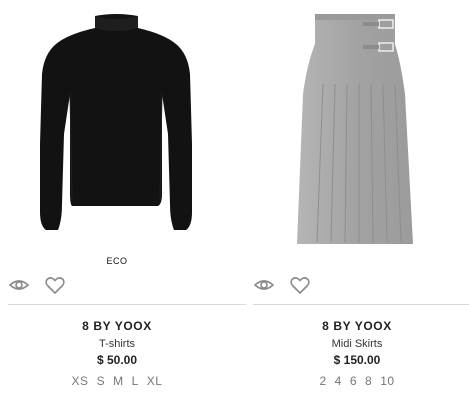 The width and height of the screenshot is (469, 401). Describe the element at coordinates (387, 381) in the screenshot. I see `size-option: 10` at that location.